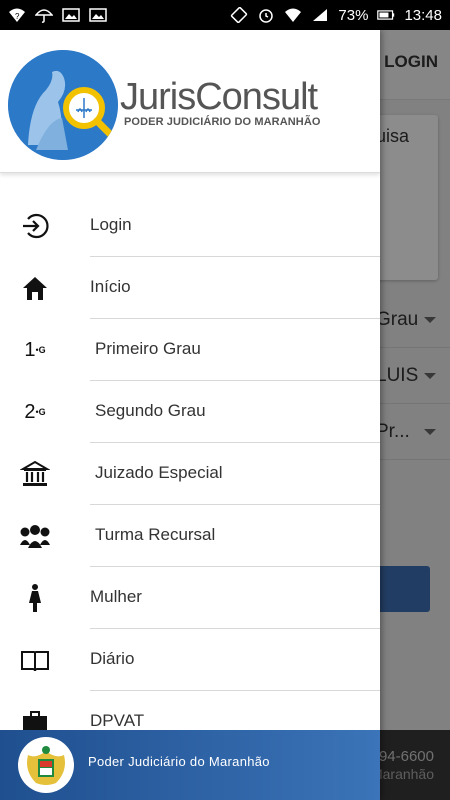 Image resolution: width=450 pixels, height=800 pixels. Describe the element at coordinates (117, 720) in the screenshot. I see `menu-item-label: DPVAT` at that location.